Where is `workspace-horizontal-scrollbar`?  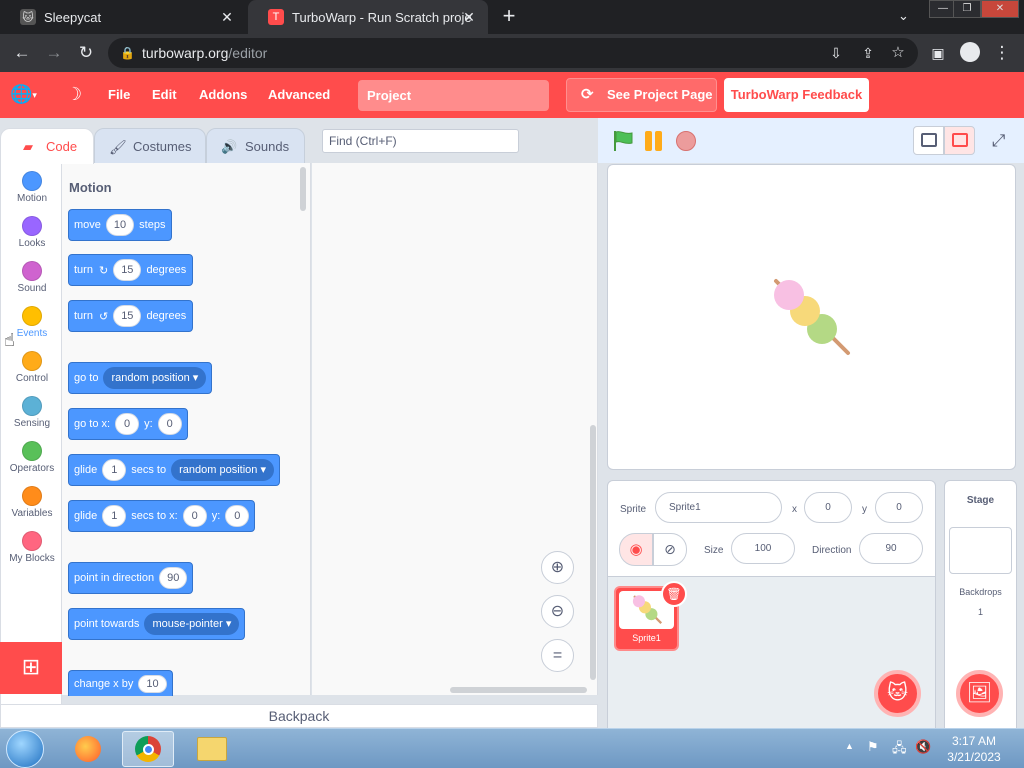 workspace-horizontal-scrollbar is located at coordinates (518, 690).